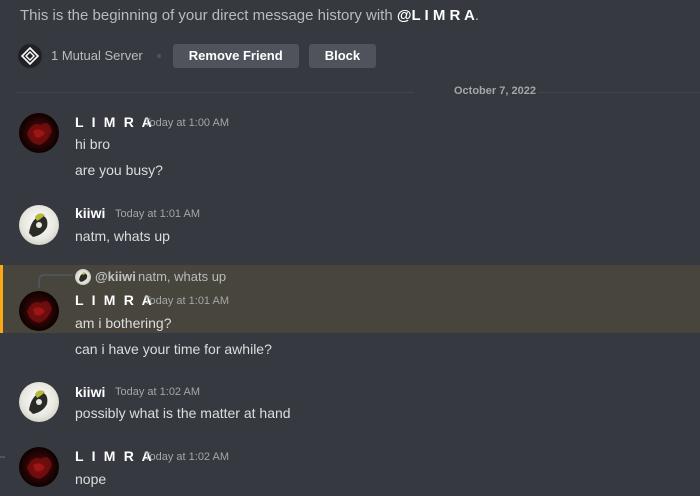 This screenshot has height=496, width=700. What do you see at coordinates (235, 55) in the screenshot?
I see `remove-friend-button: Remove Friend` at bounding box center [235, 55].